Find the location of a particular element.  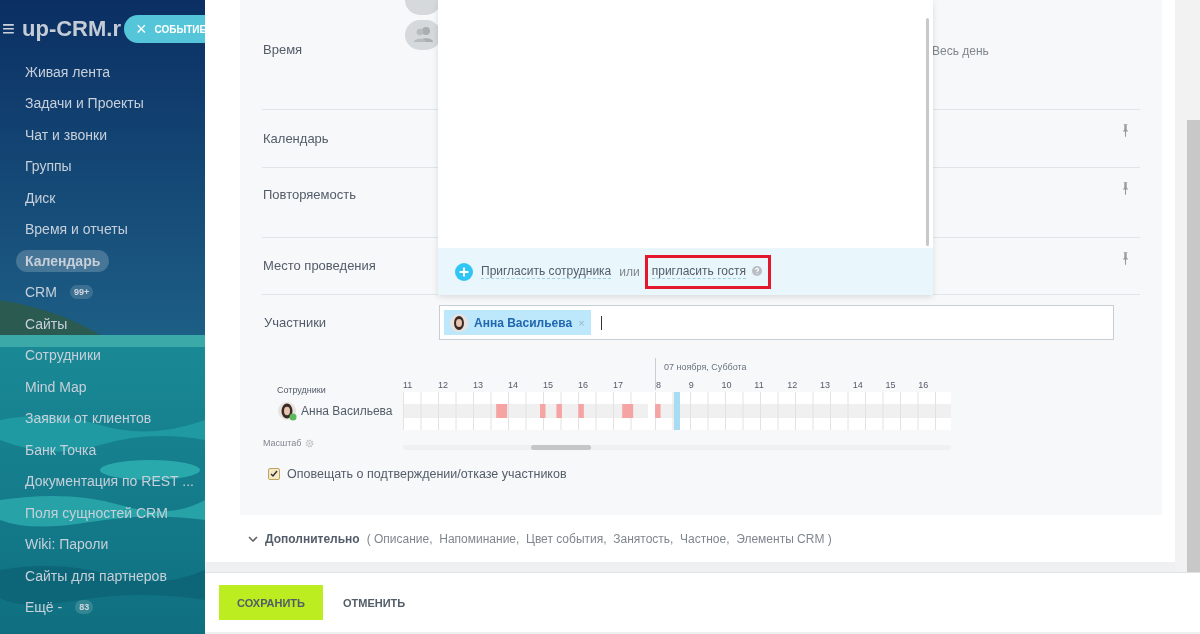

sidebar-item: Задачи и Проекты is located at coordinates (84, 103).